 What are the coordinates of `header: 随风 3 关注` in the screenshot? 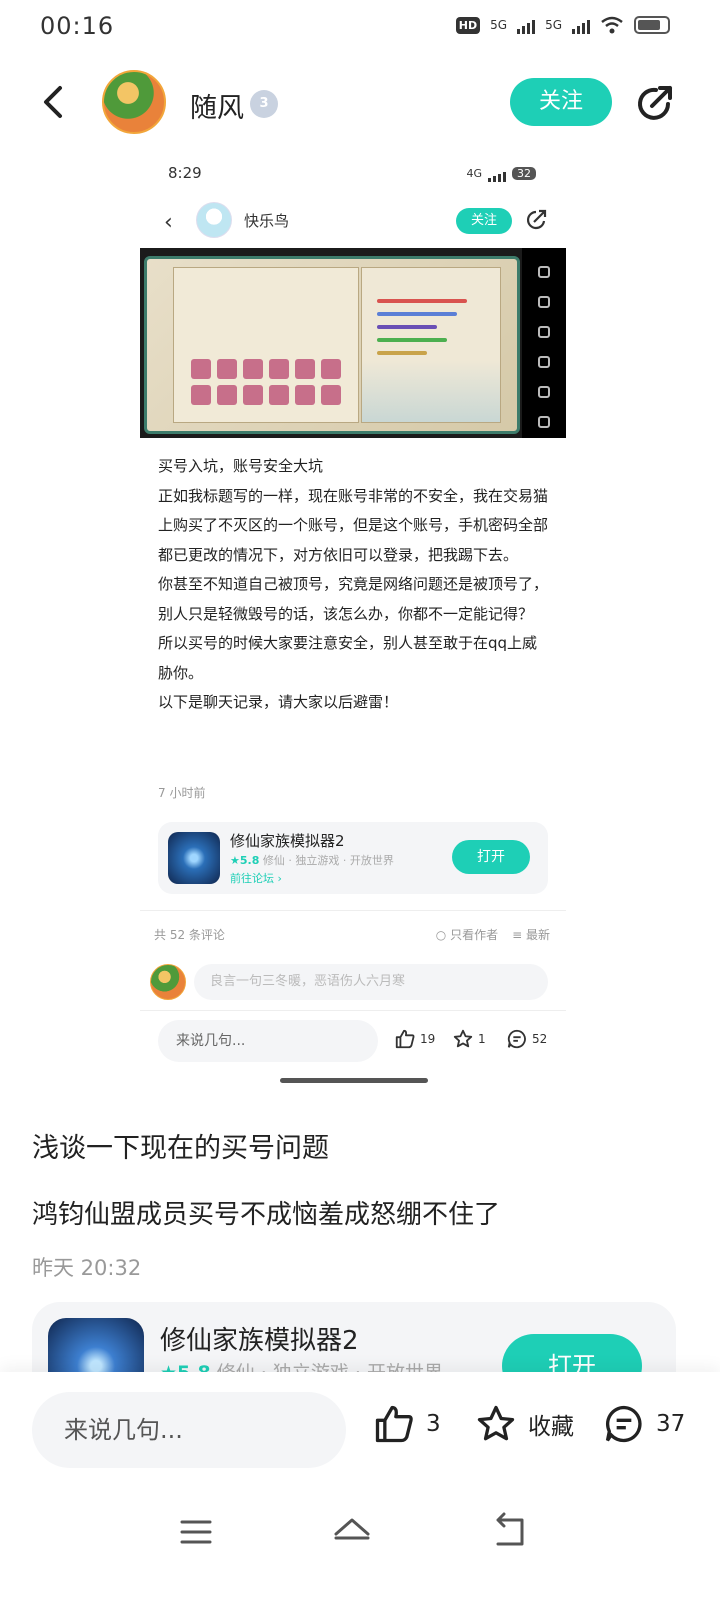 It's located at (360, 104).